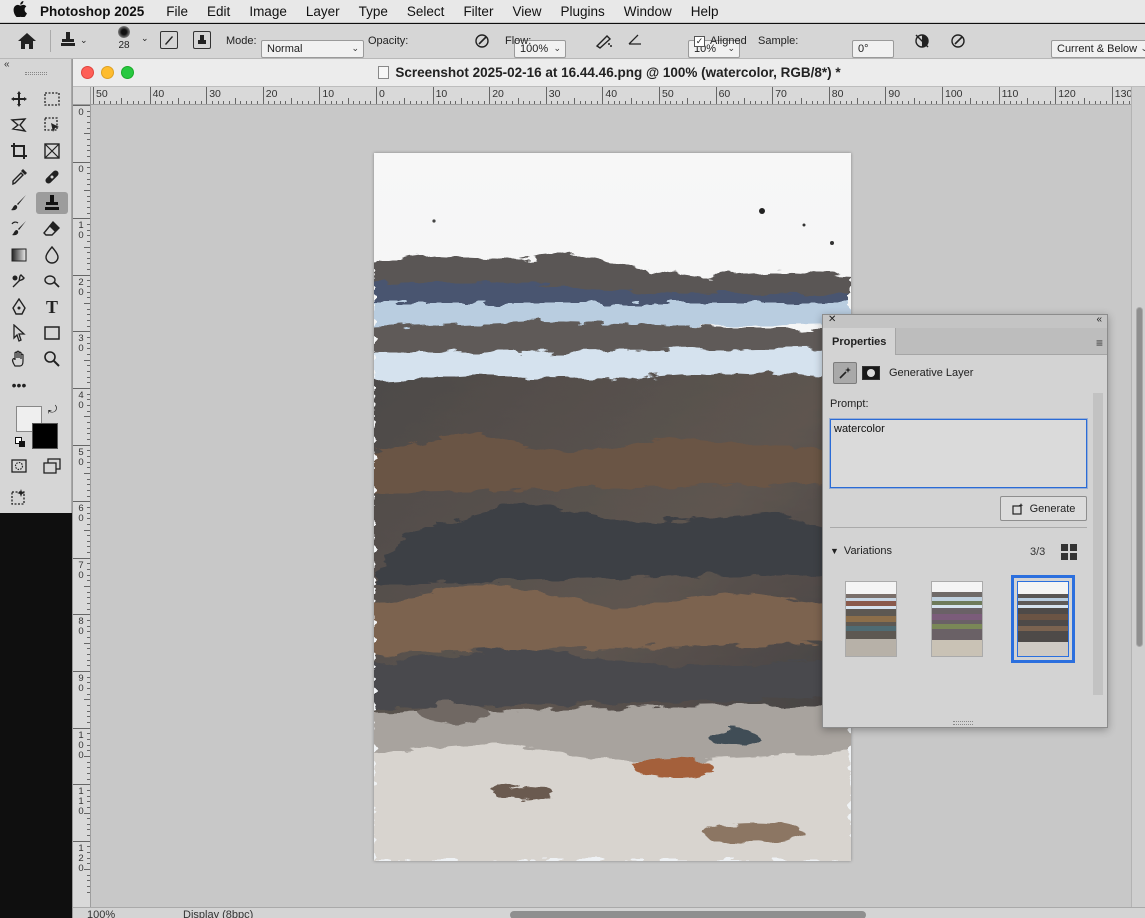  I want to click on opacity-pressure-button, so click(482, 41).